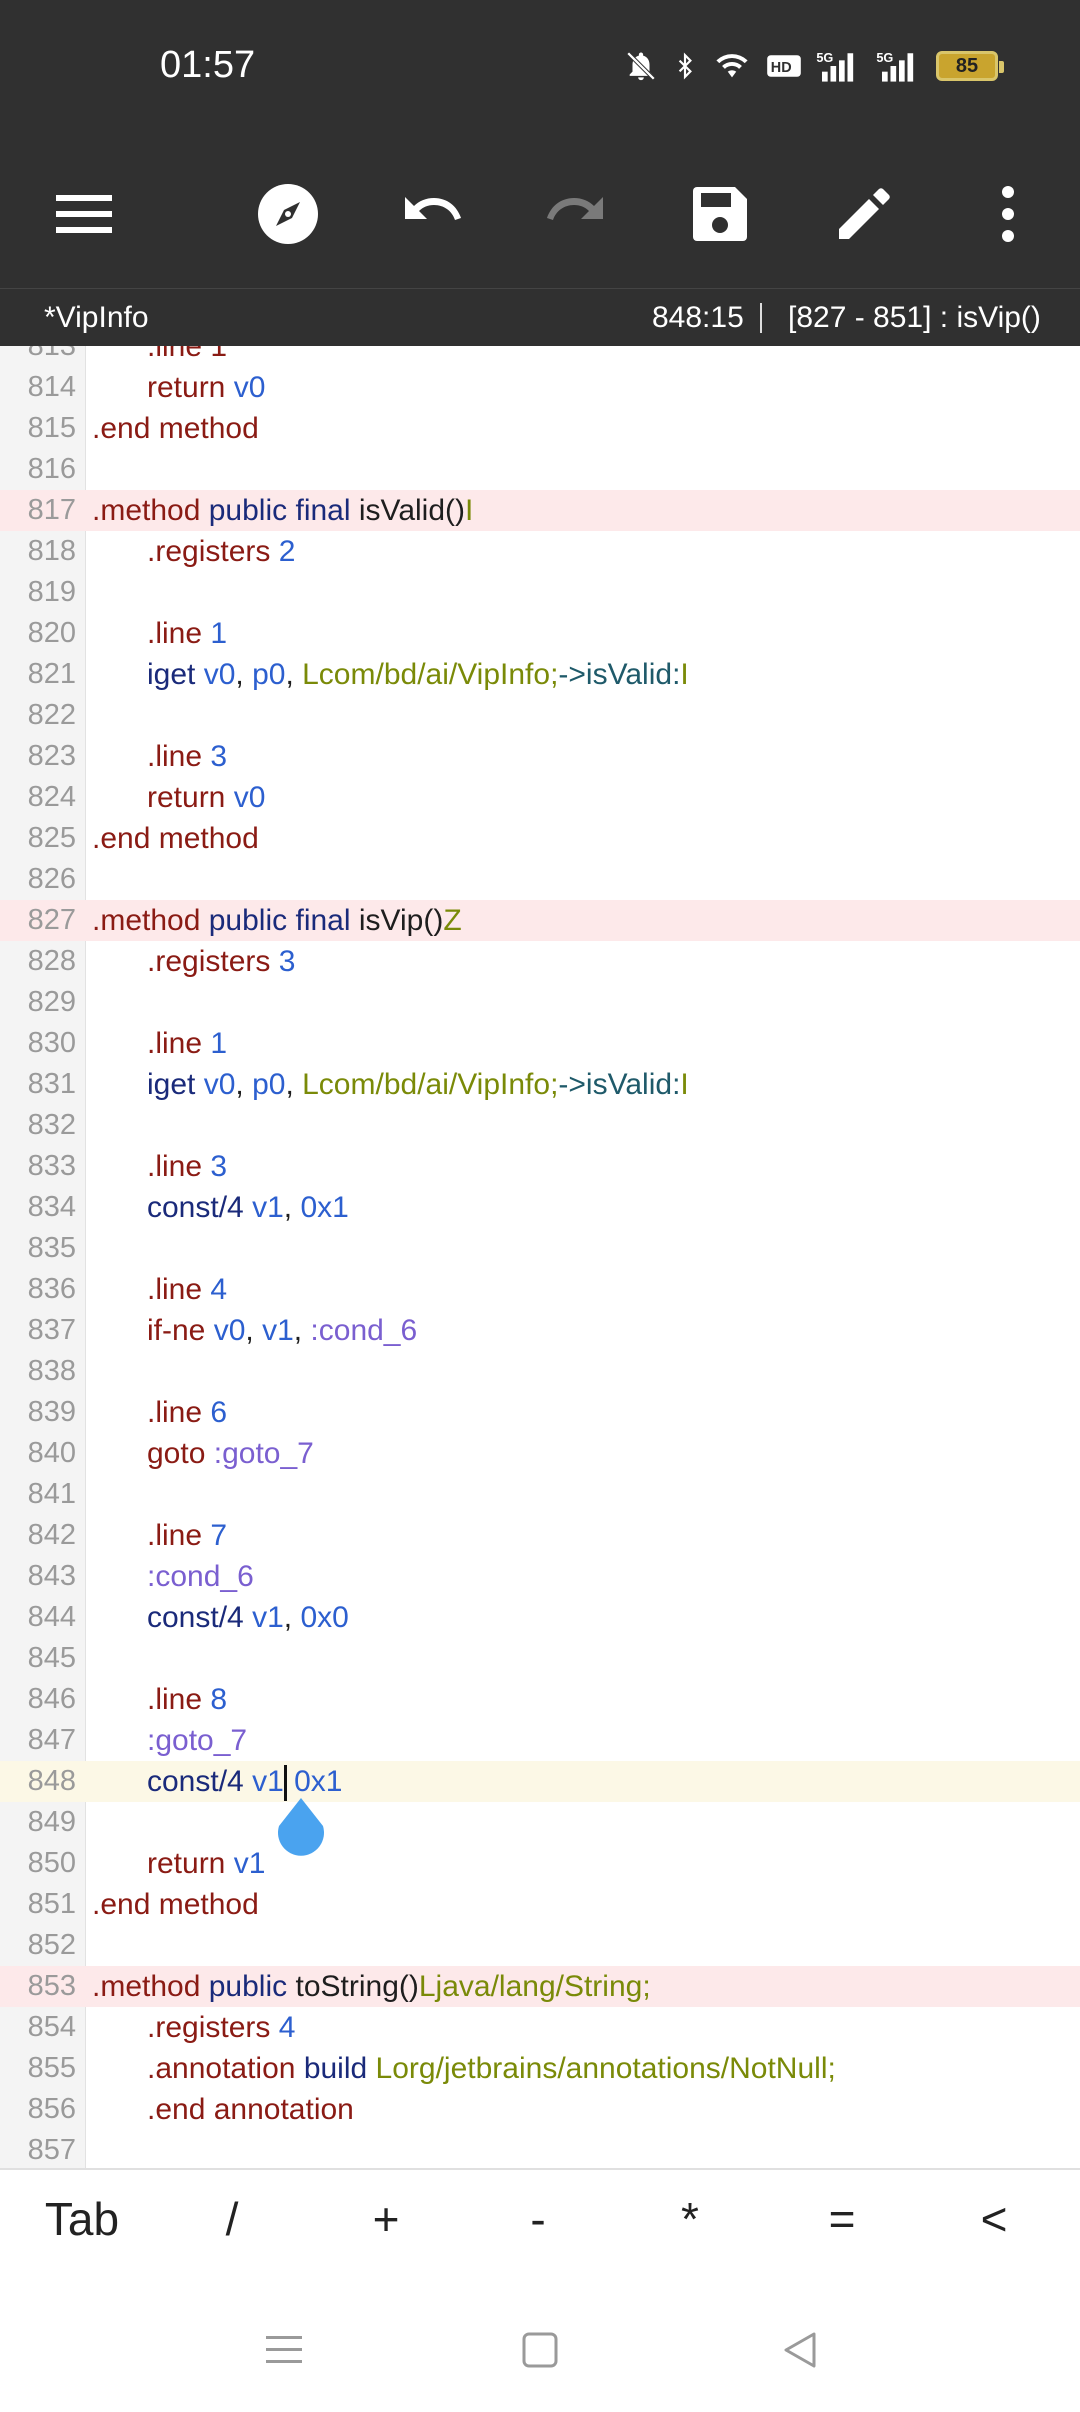 Image resolution: width=1080 pixels, height=2412 pixels. I want to click on line-number: 844, so click(51, 1617).